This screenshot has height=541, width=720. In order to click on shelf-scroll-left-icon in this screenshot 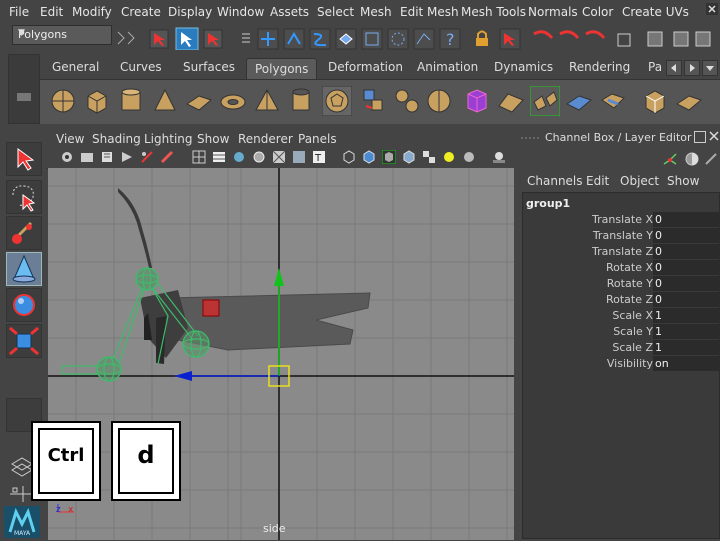, I will do `click(674, 68)`.